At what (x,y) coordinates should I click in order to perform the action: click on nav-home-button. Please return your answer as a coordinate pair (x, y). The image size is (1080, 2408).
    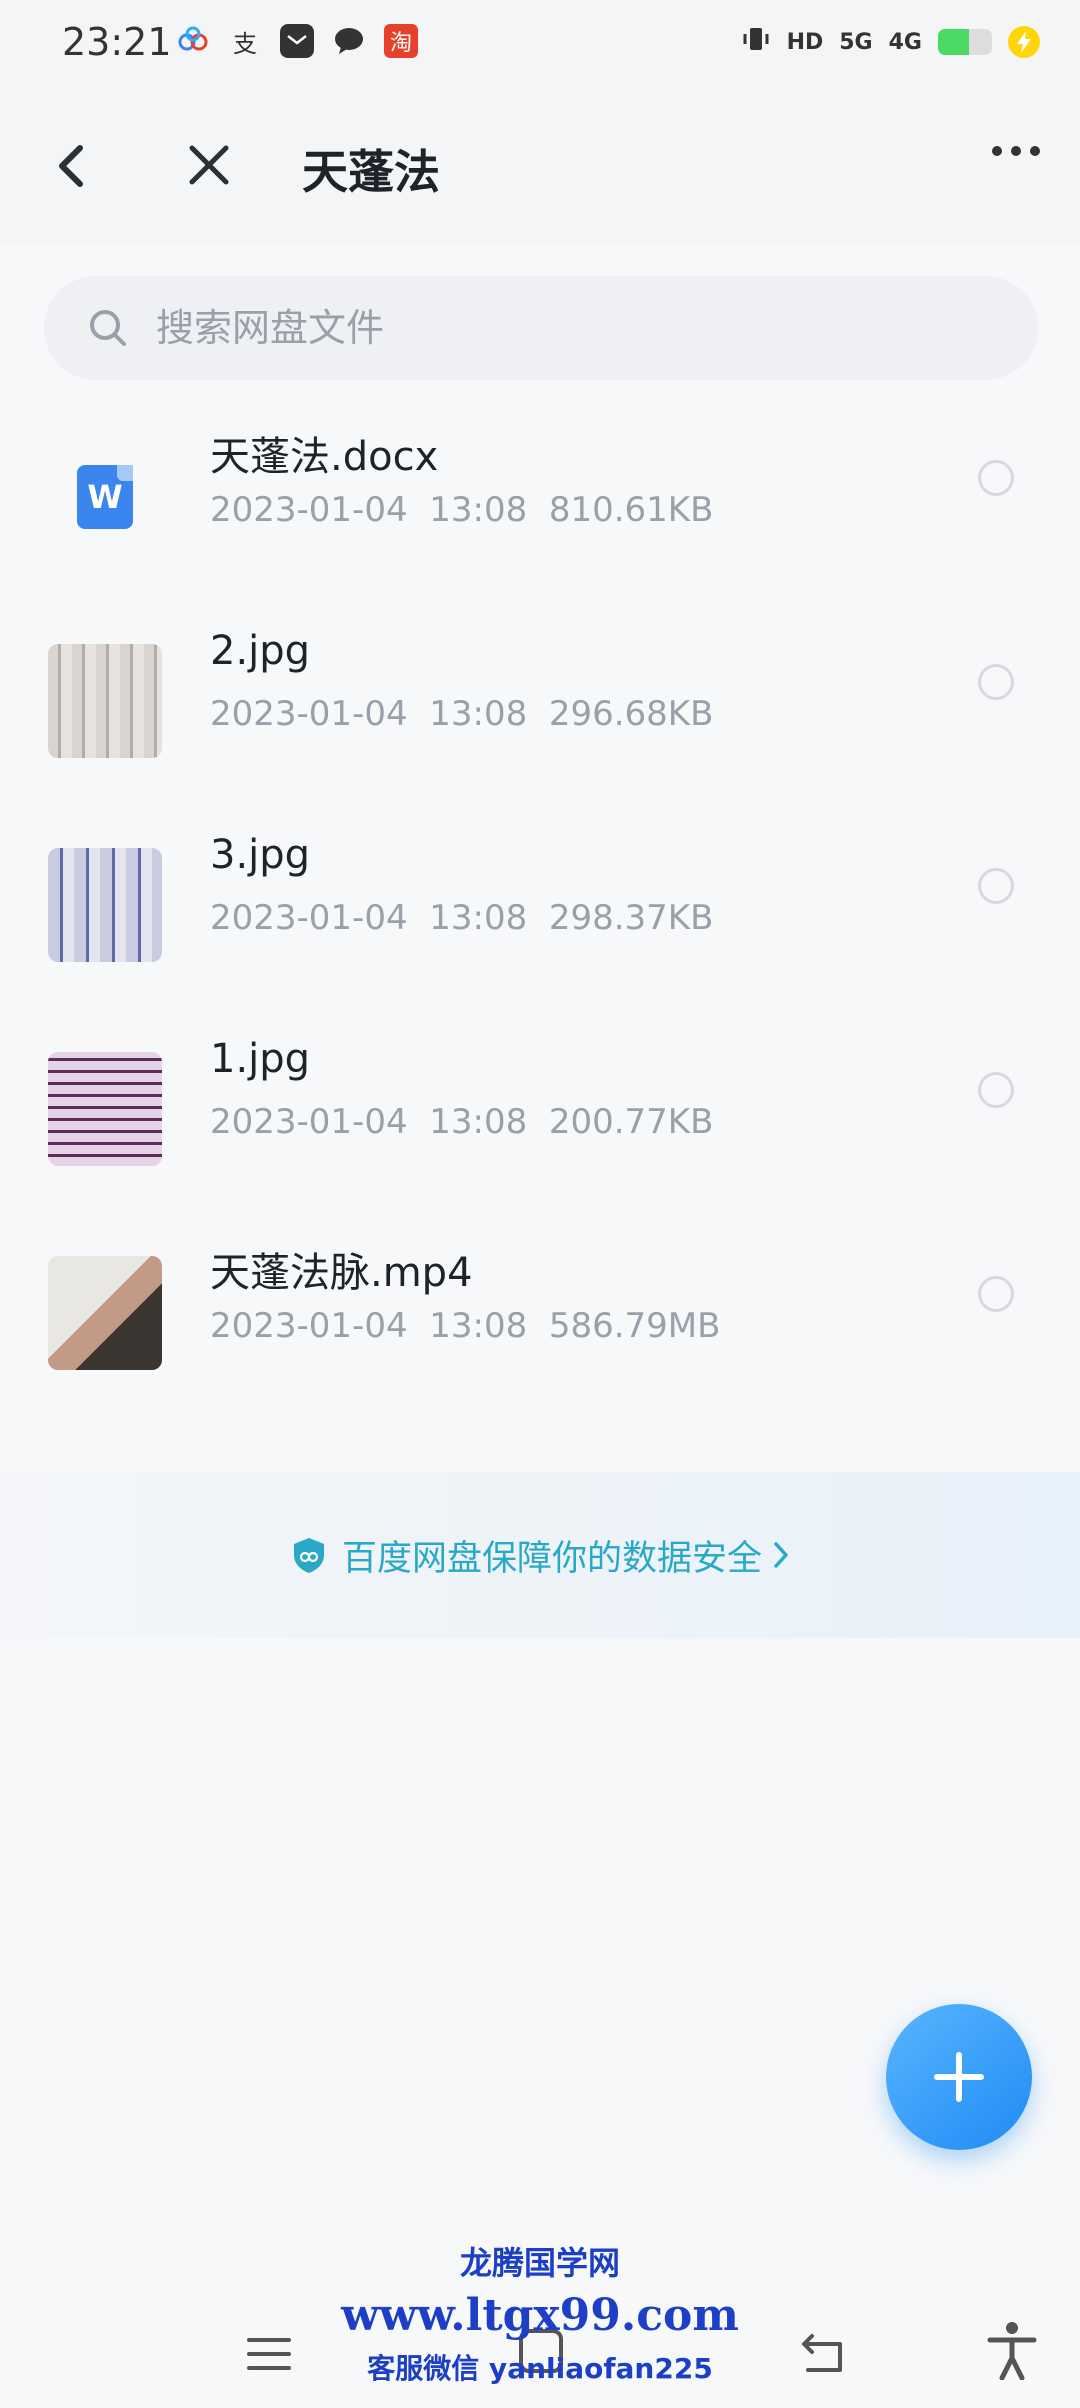
    Looking at the image, I should click on (541, 2351).